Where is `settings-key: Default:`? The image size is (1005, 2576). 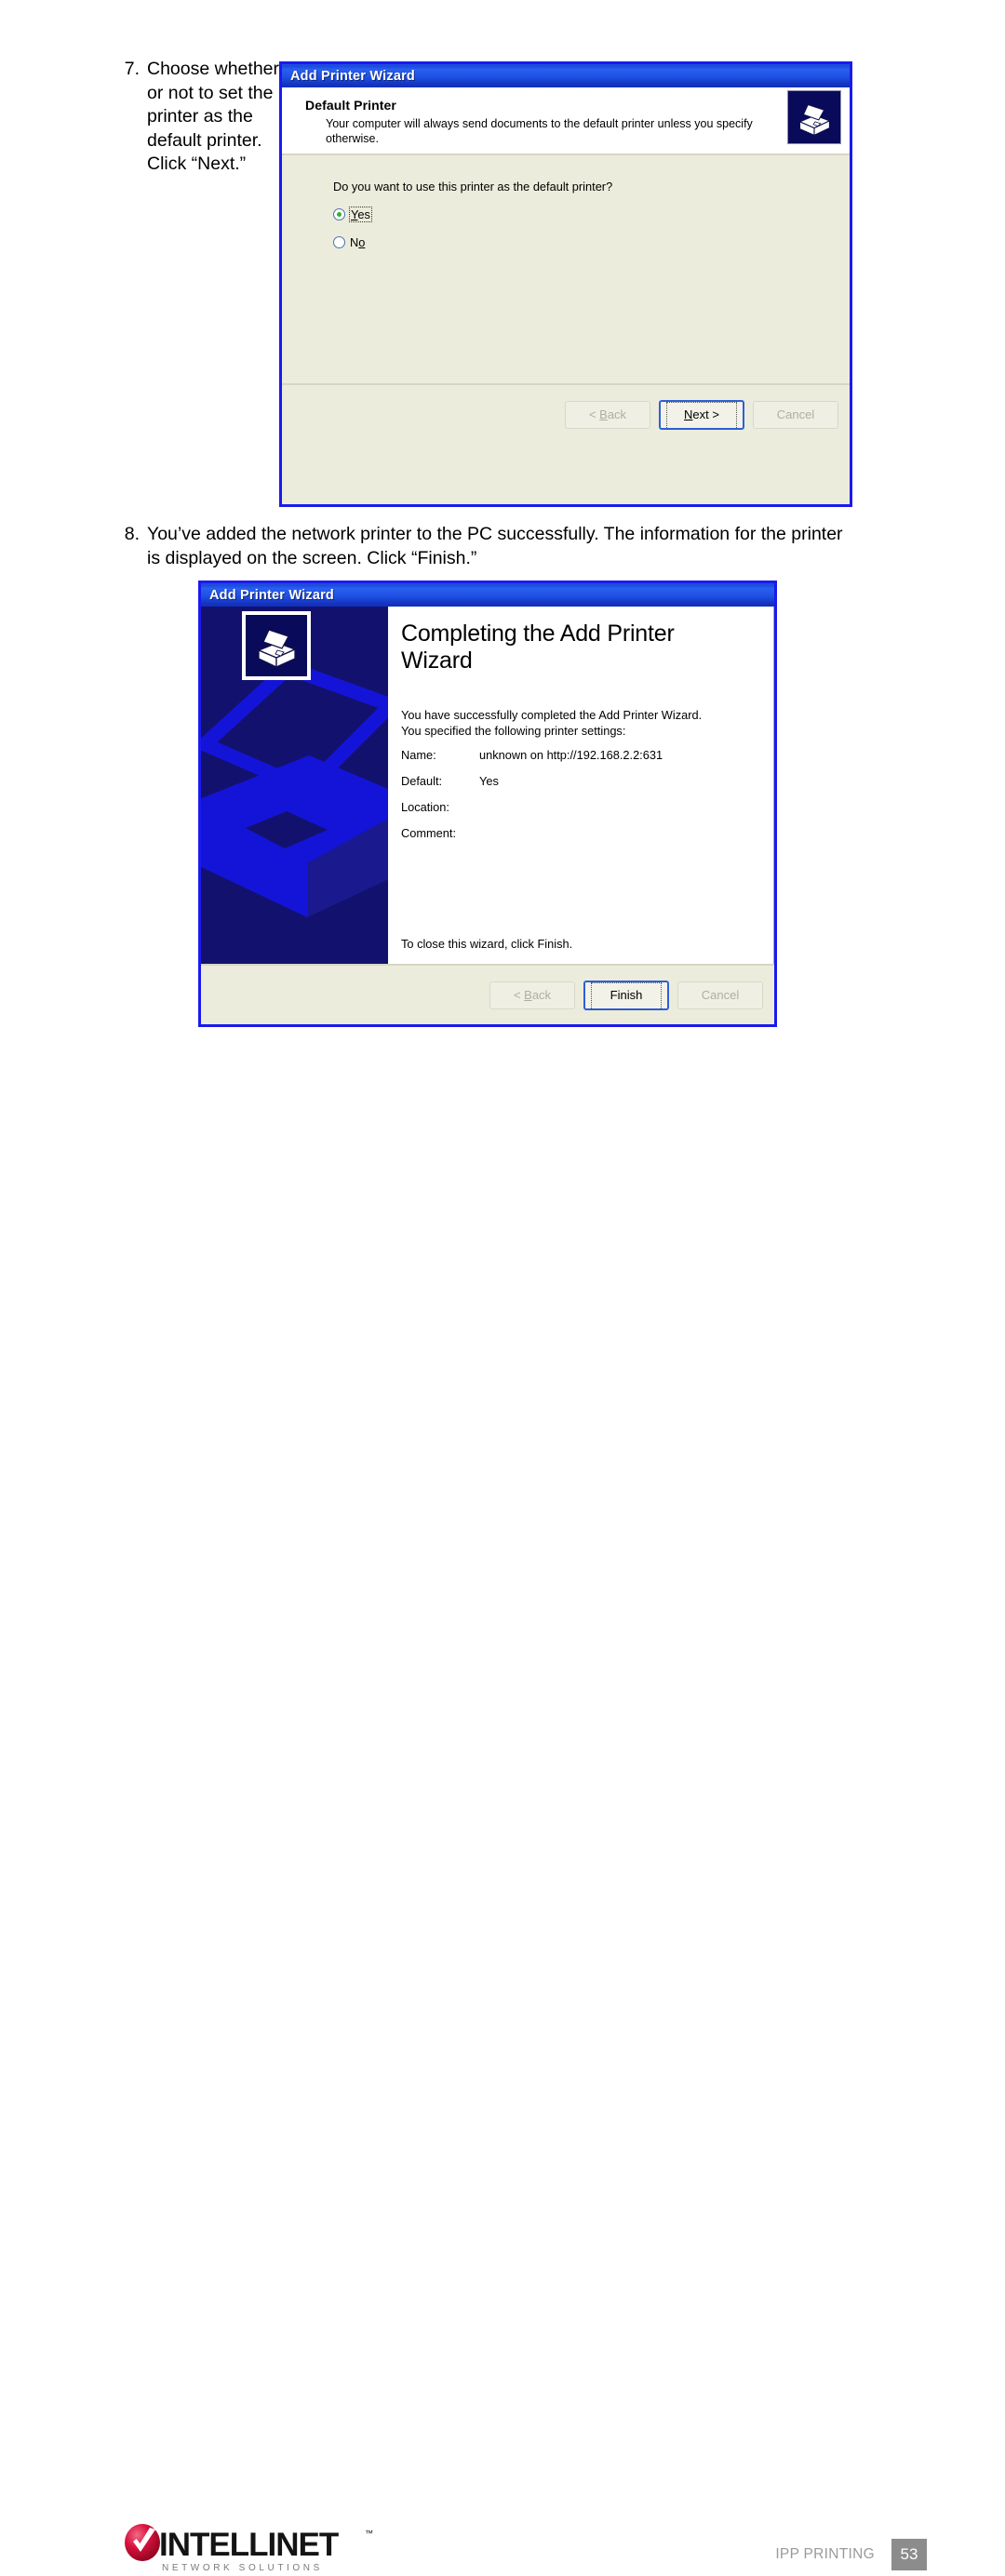 settings-key: Default: is located at coordinates (422, 781).